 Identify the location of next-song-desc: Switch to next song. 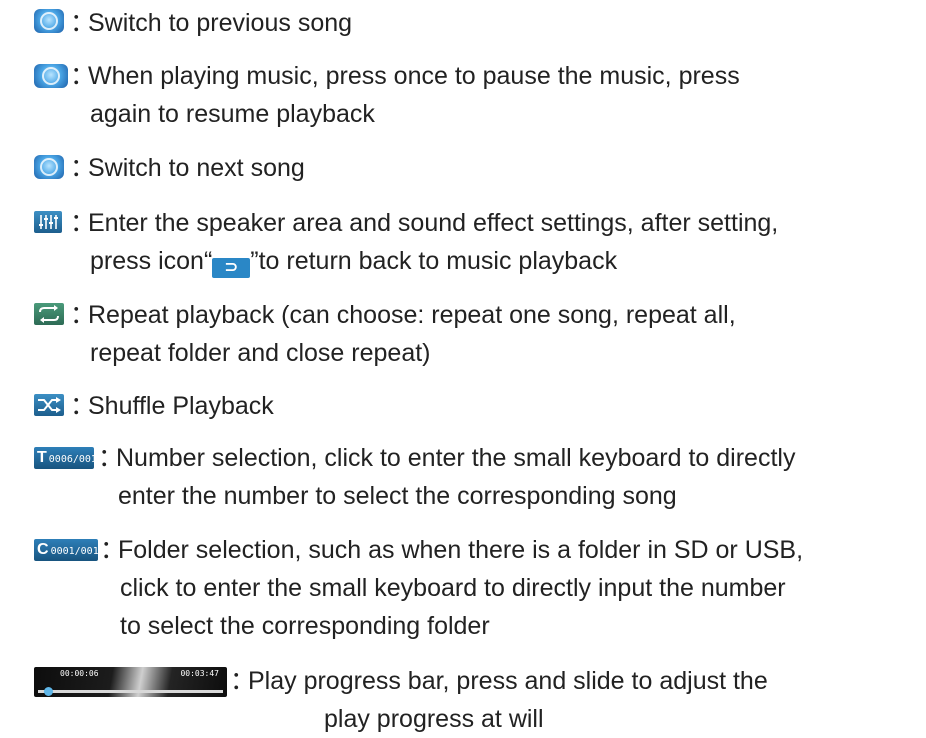
(196, 168).